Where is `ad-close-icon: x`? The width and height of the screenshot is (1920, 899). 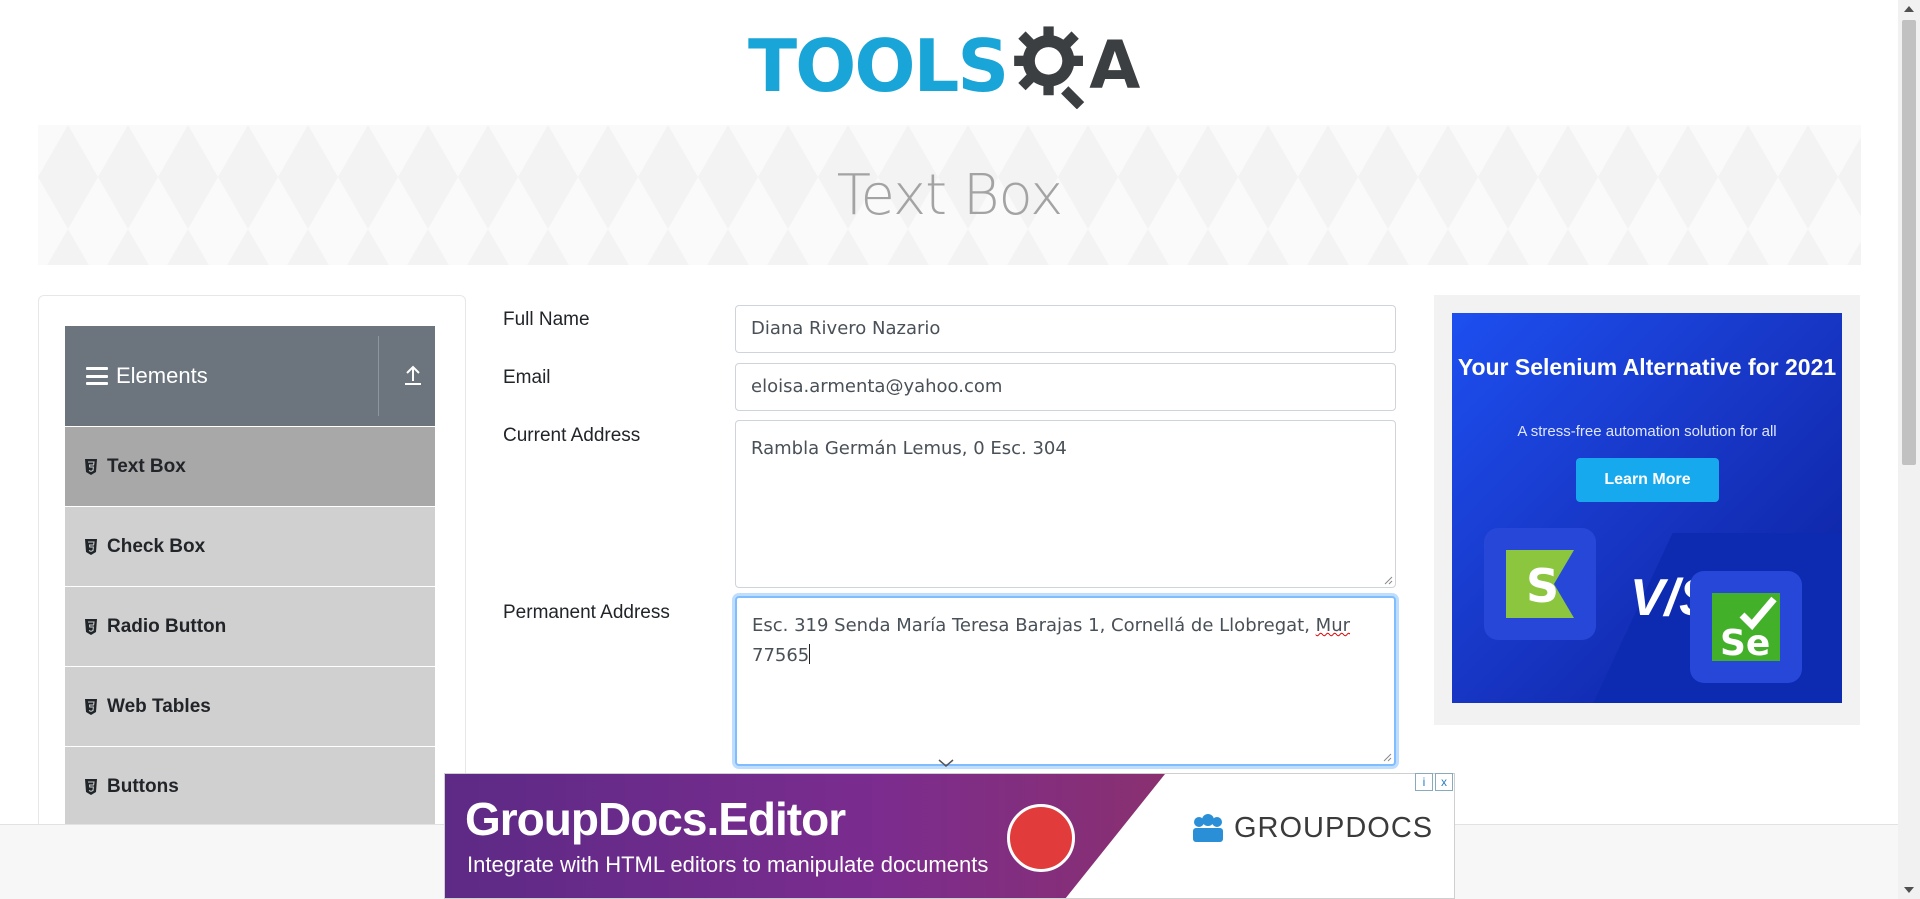 ad-close-icon: x is located at coordinates (1444, 782).